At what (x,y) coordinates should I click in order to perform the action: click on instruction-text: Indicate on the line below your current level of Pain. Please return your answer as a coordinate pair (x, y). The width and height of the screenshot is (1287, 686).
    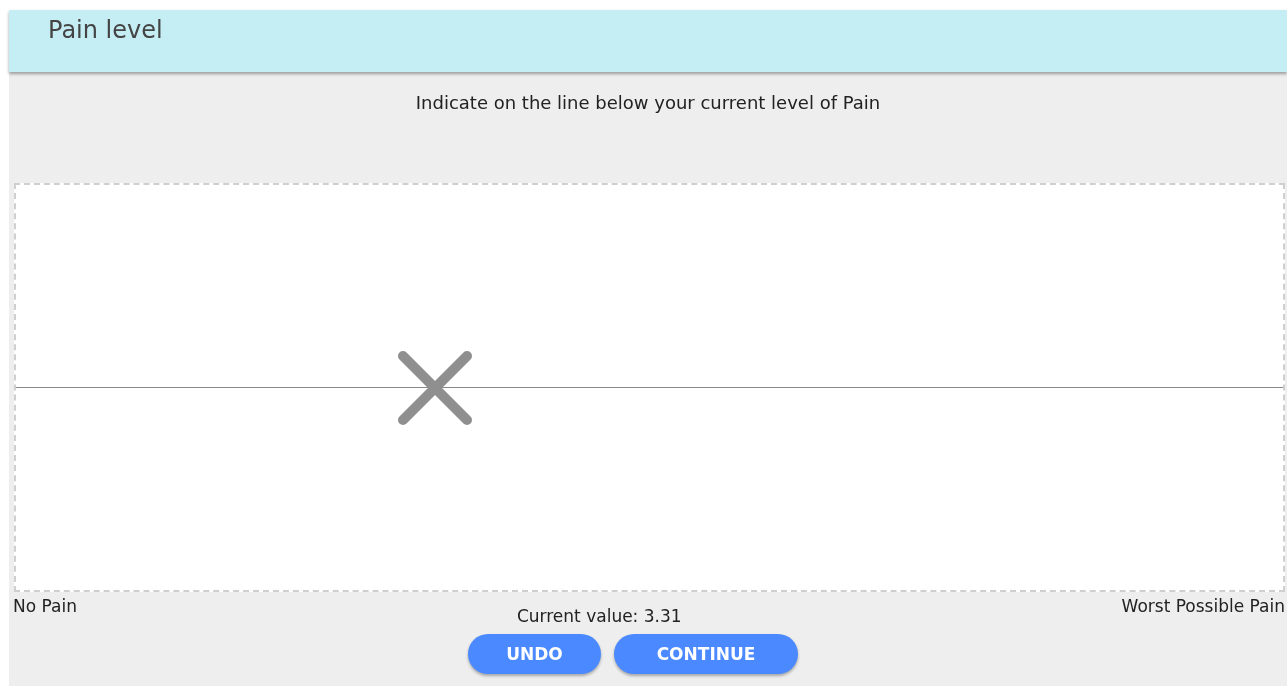
    Looking at the image, I should click on (648, 103).